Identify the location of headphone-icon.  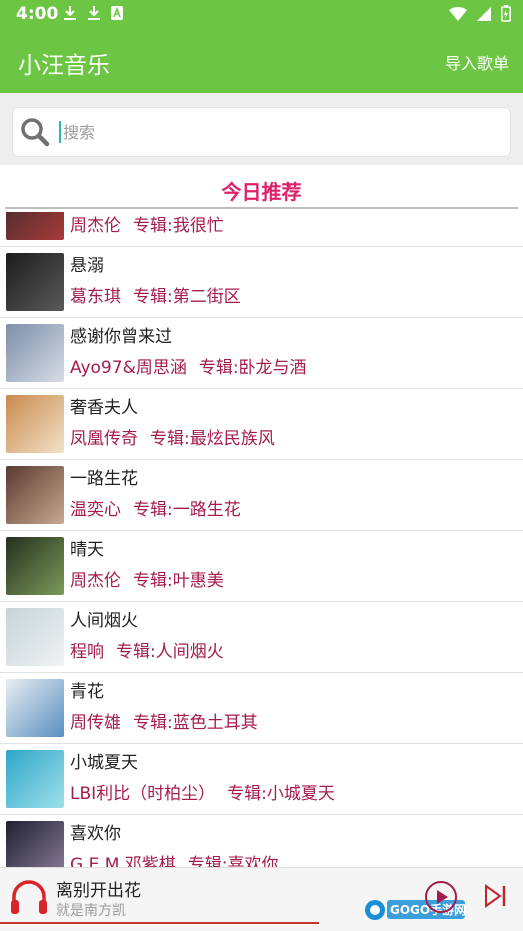
(29, 897).